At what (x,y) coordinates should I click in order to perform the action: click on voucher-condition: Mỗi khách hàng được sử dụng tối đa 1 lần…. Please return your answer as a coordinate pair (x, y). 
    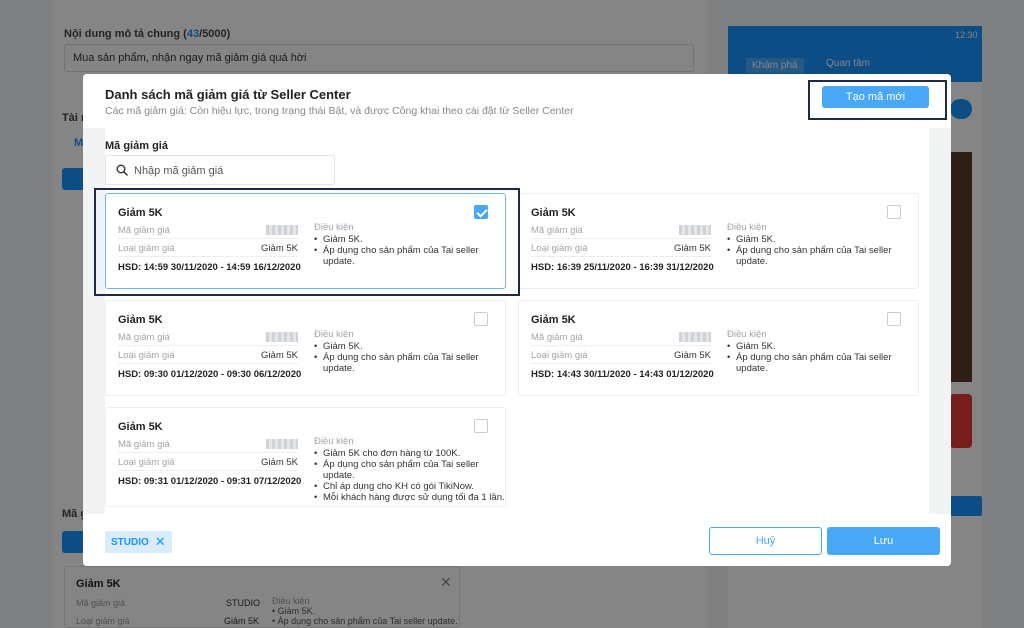
    Looking at the image, I should click on (409, 497).